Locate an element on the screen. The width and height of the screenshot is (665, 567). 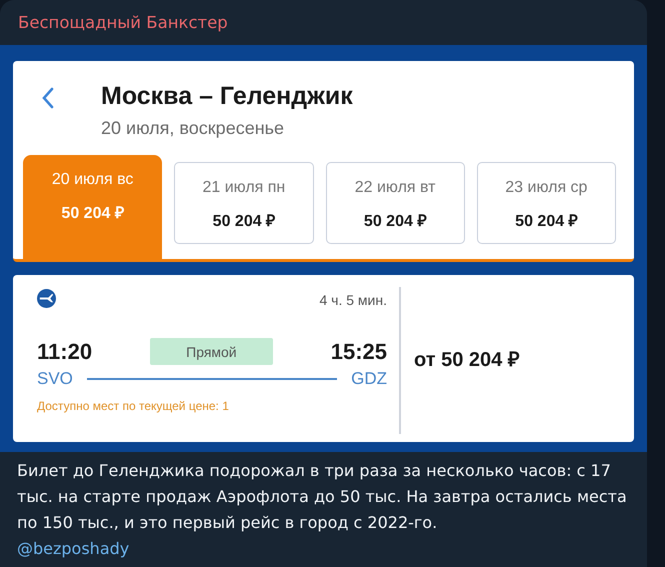
arrival-time: 15:25 is located at coordinates (358, 351).